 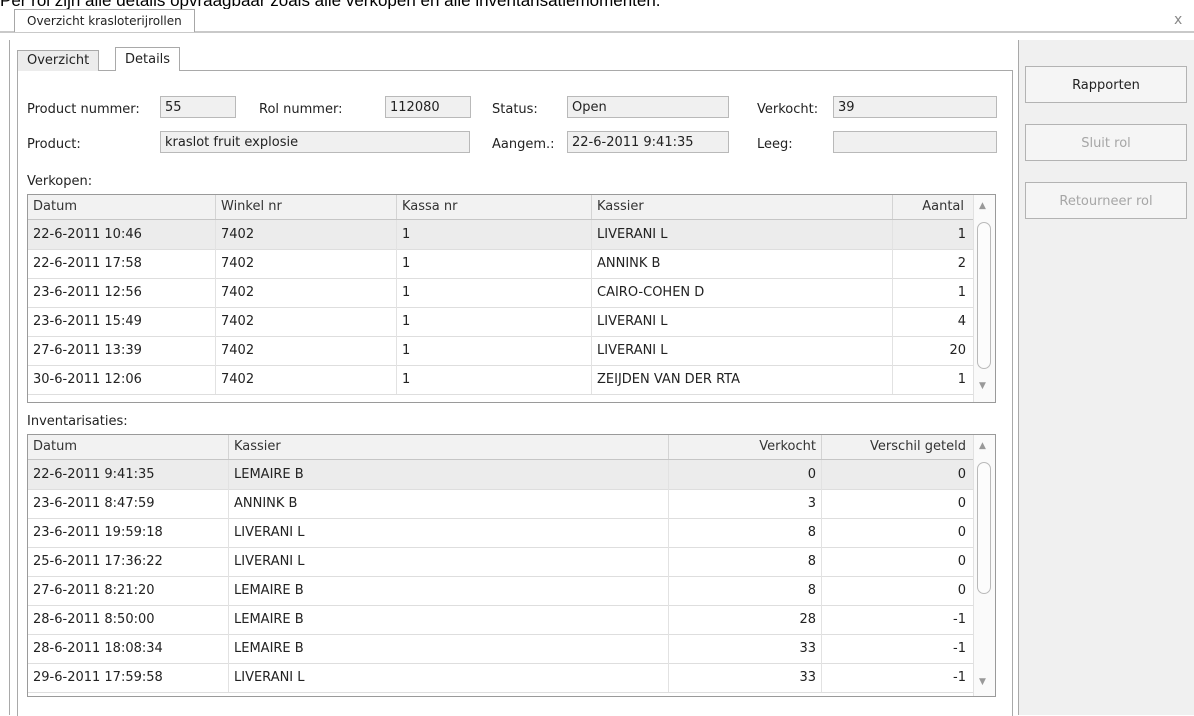 What do you see at coordinates (501, 591) in the screenshot?
I see `inventarisaties-row: 27-6-2011 8:21:20 LEMAIRE B 8 0` at bounding box center [501, 591].